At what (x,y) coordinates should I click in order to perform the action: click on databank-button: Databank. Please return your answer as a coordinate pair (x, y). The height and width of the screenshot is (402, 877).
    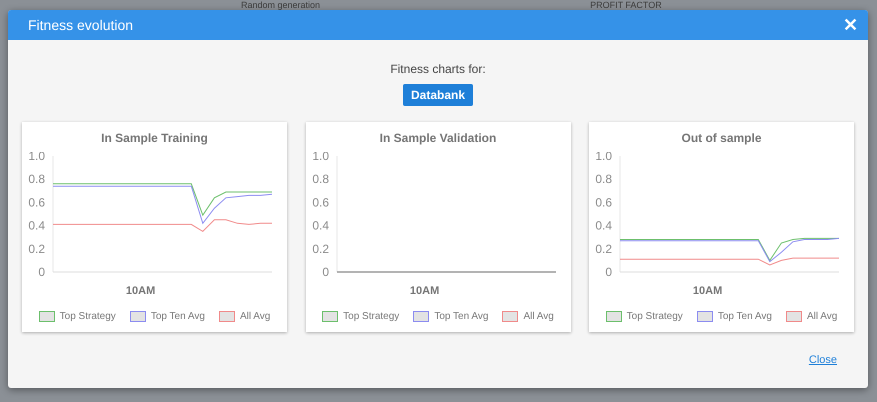
    Looking at the image, I should click on (438, 95).